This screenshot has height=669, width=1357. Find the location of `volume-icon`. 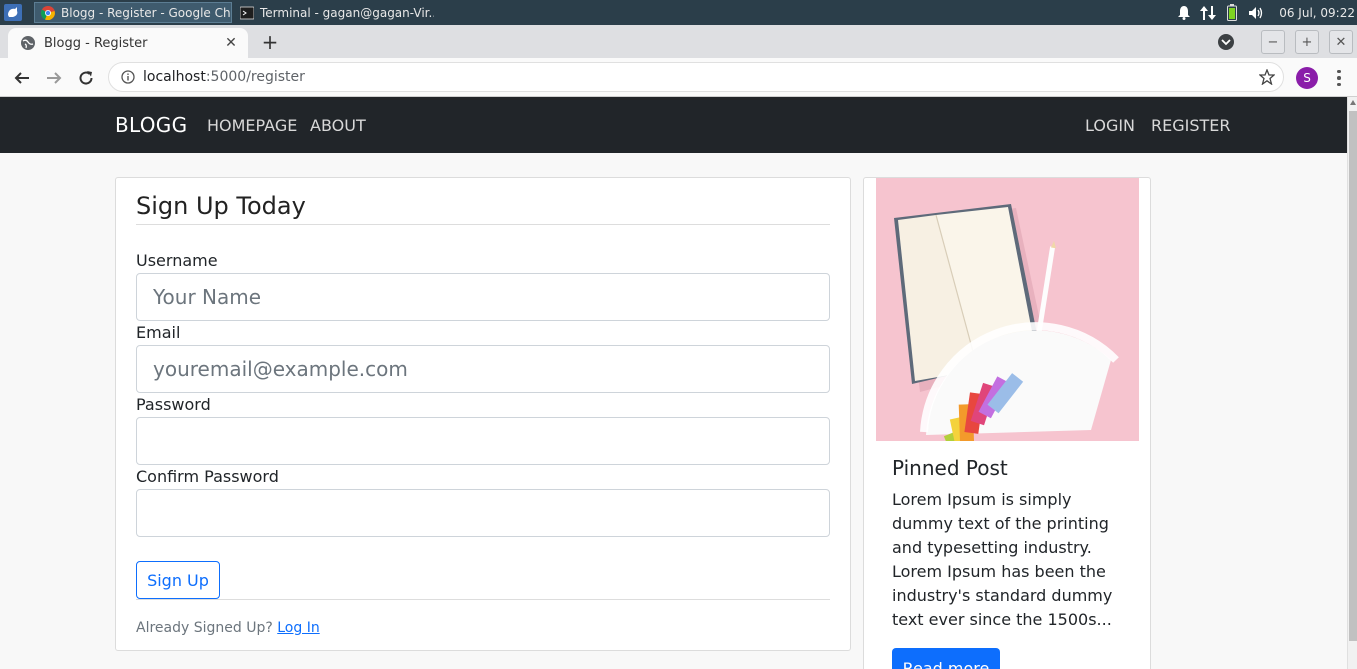

volume-icon is located at coordinates (1256, 13).